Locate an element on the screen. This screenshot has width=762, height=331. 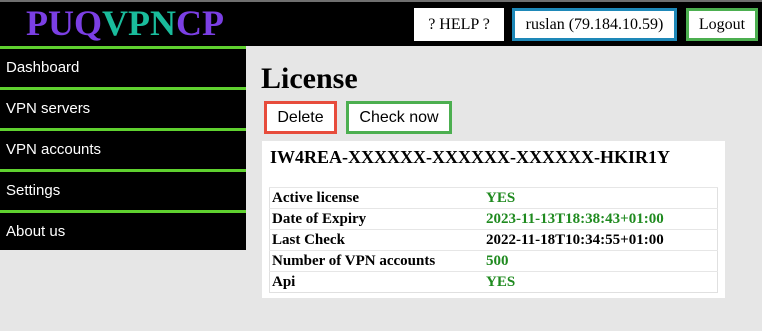
sidebar-item-dashboard: Dashboard is located at coordinates (123, 65).